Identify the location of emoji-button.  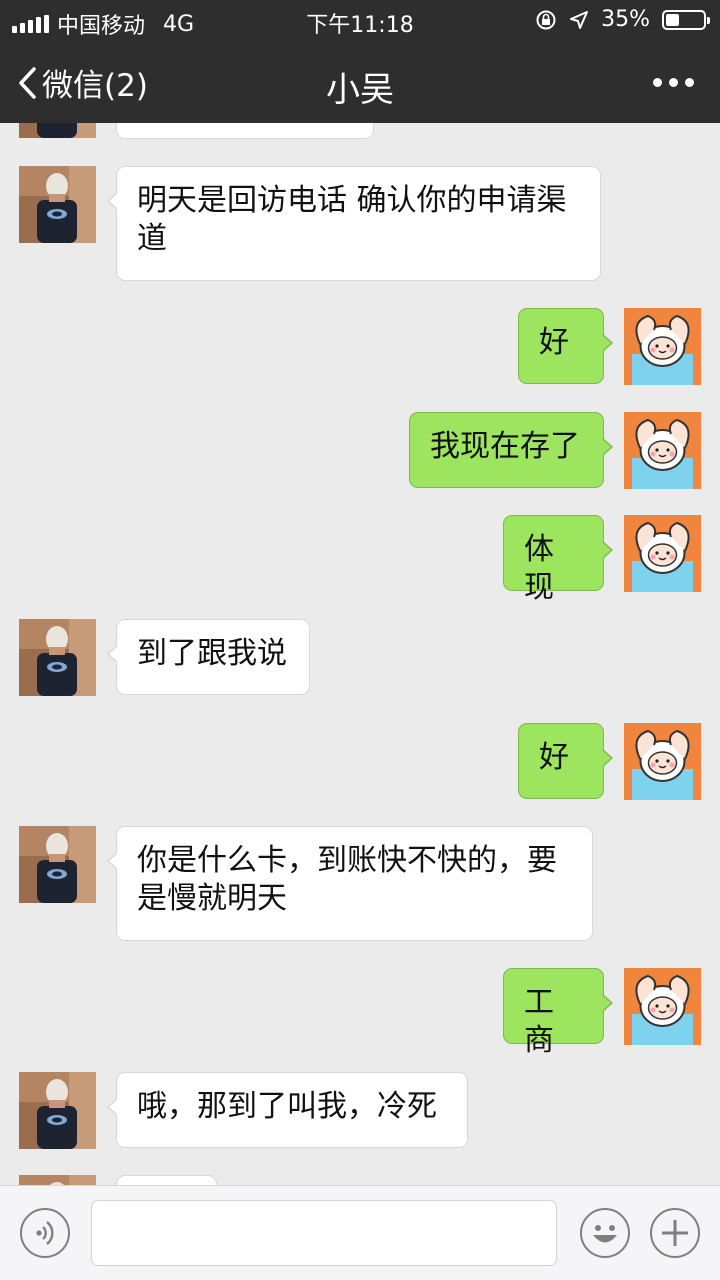
(605, 1233).